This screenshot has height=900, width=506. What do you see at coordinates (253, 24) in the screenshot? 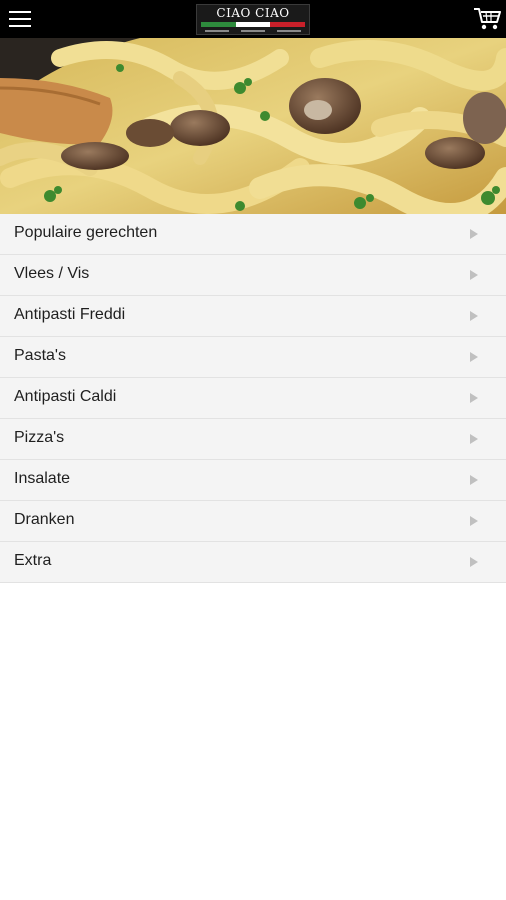
I see `logo-italian-flag` at bounding box center [253, 24].